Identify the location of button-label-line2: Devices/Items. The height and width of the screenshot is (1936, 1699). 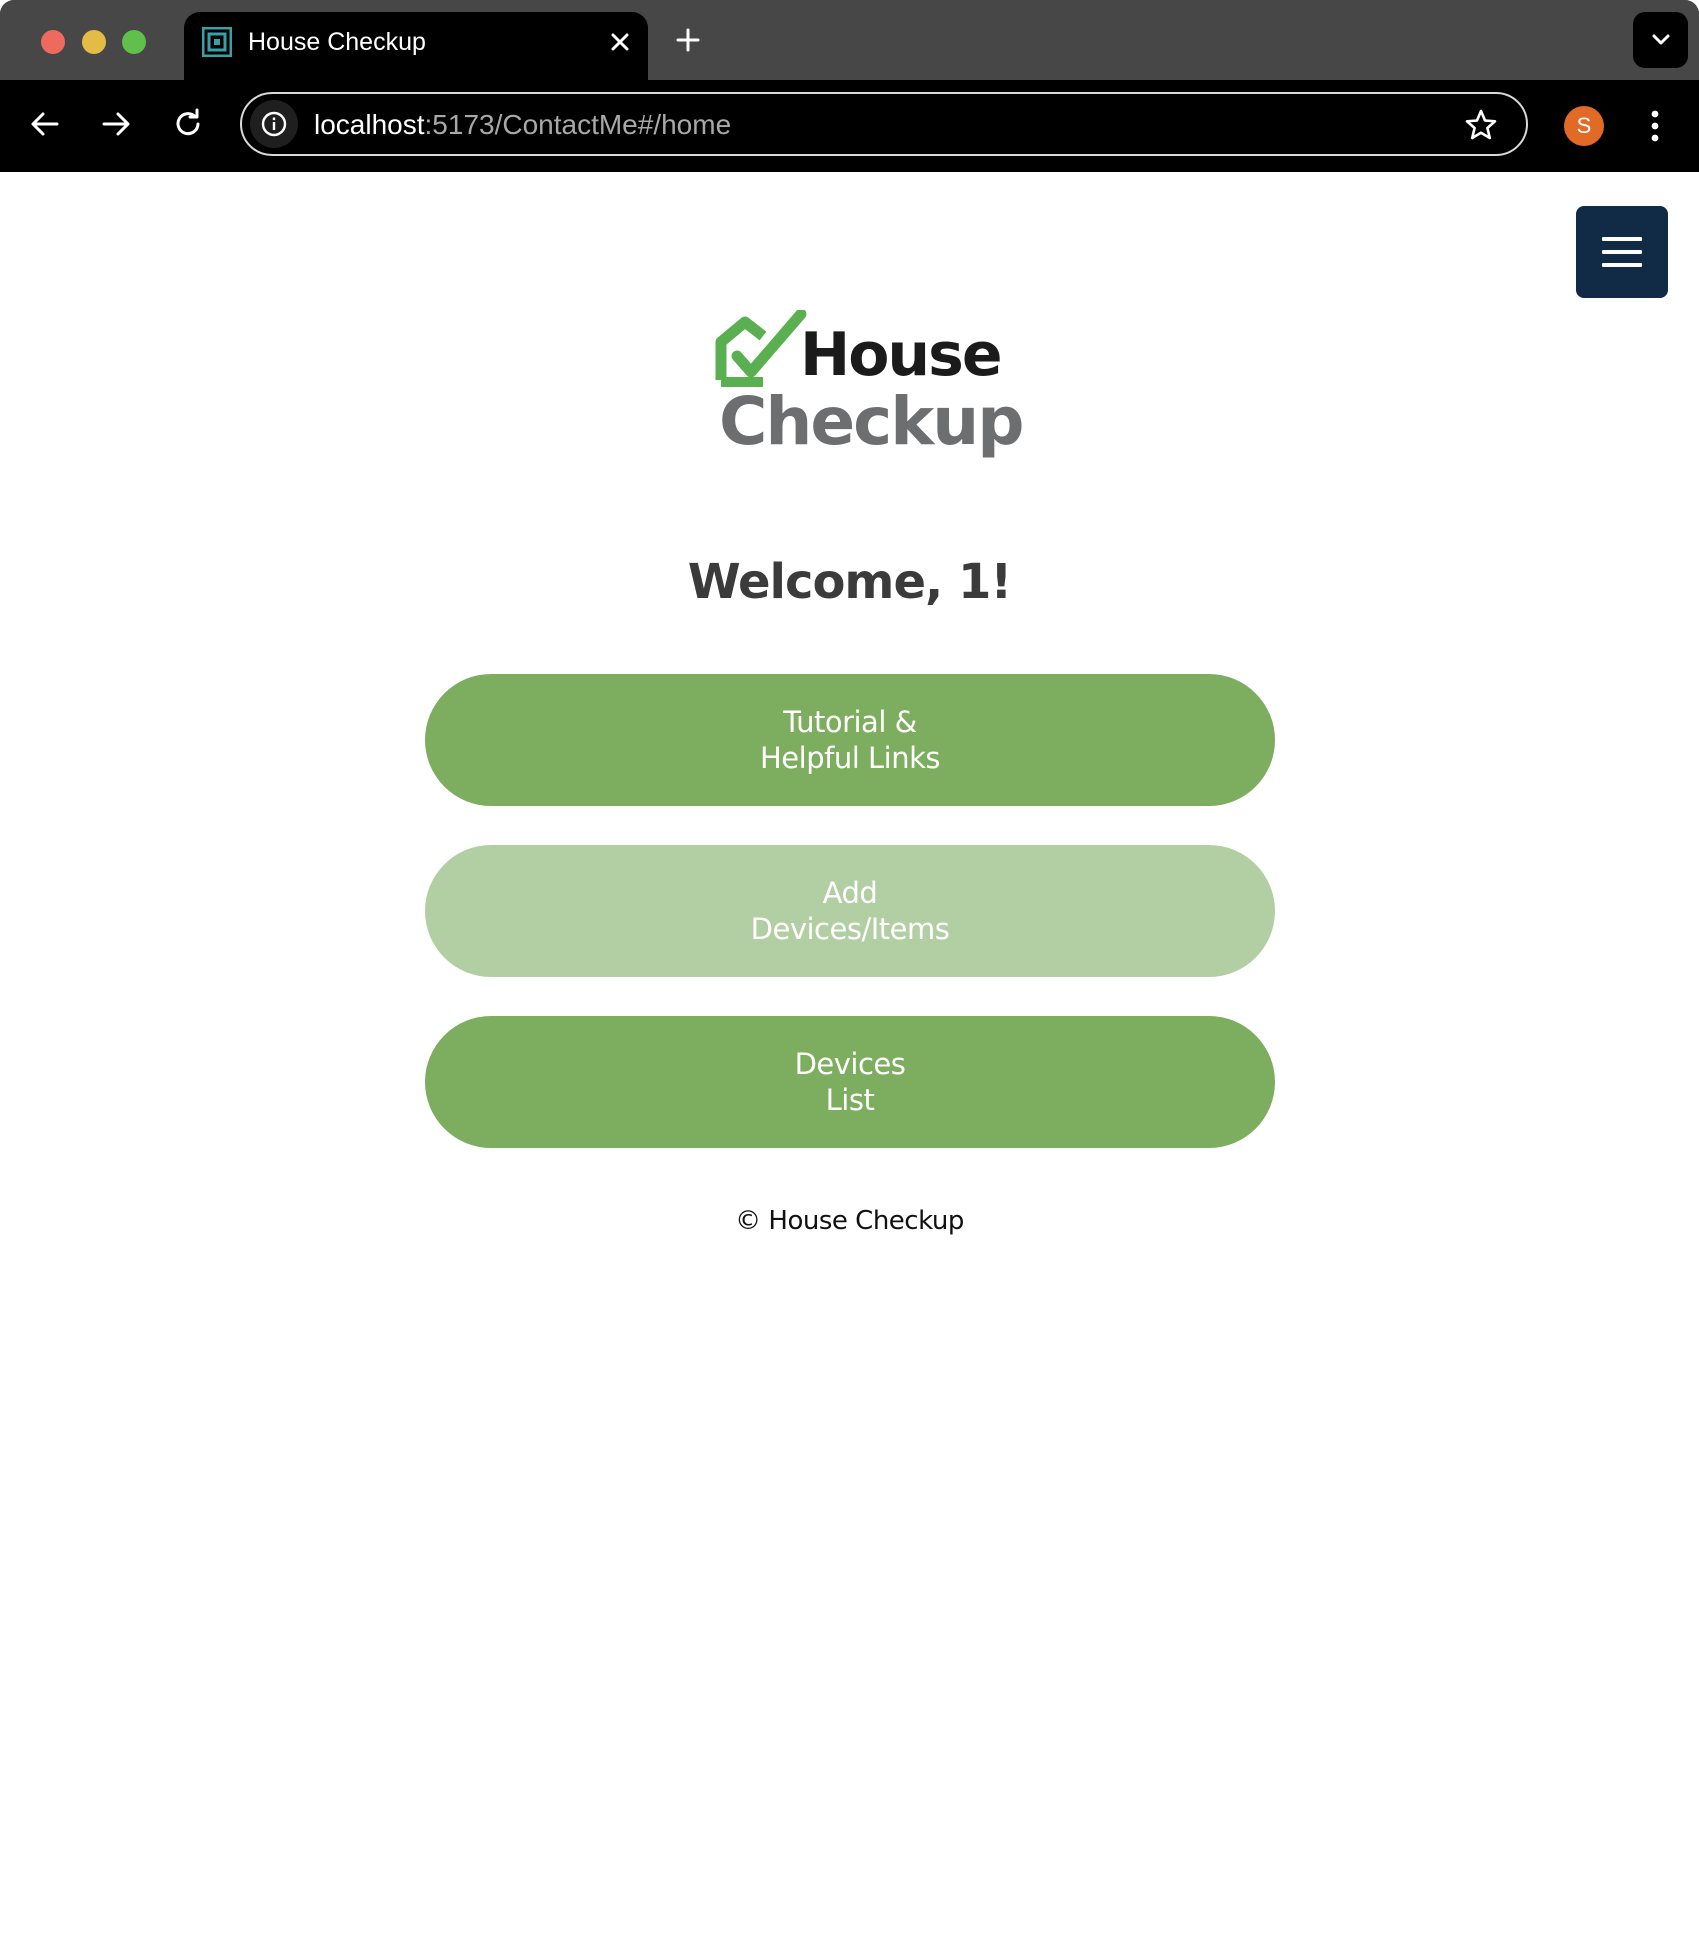
(850, 929).